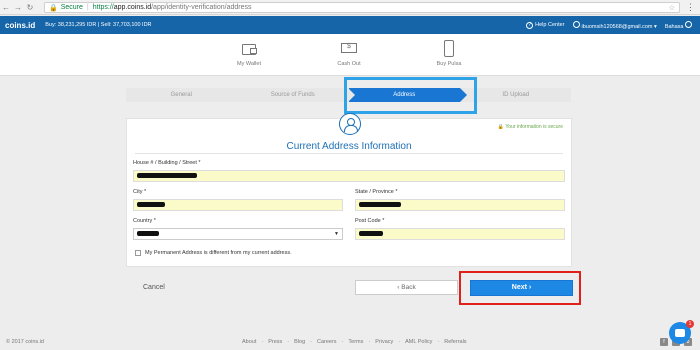  What do you see at coordinates (520, 288) in the screenshot?
I see `next-button-highlight` at bounding box center [520, 288].